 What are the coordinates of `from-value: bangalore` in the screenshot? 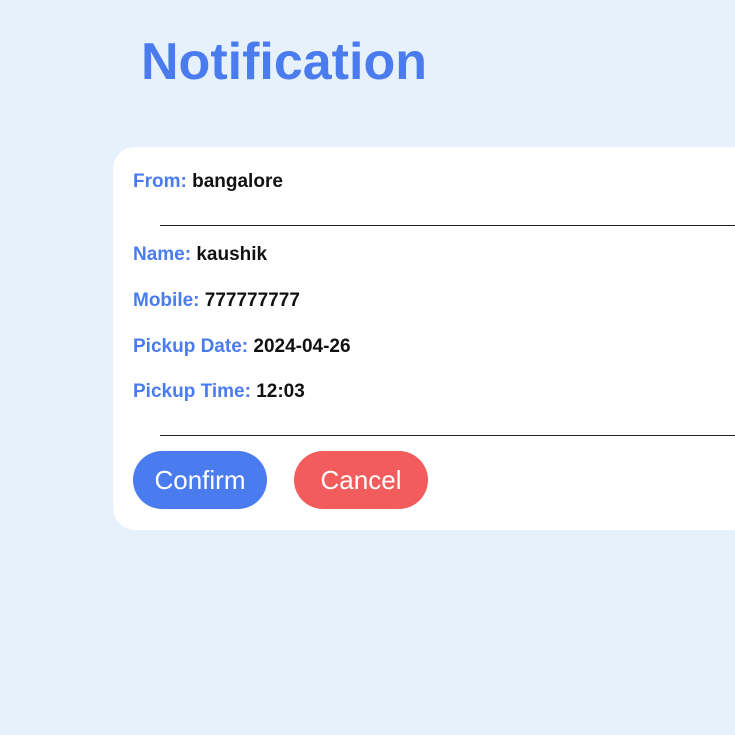 It's located at (237, 181).